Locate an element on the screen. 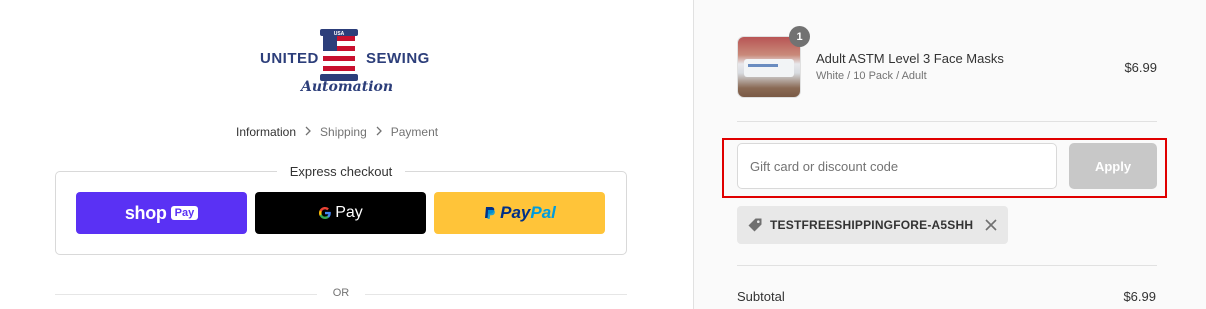 This screenshot has height=309, width=1206. applied-discount-tag: TESTFREESHIPPINGFORE-A5SHH is located at coordinates (872, 225).